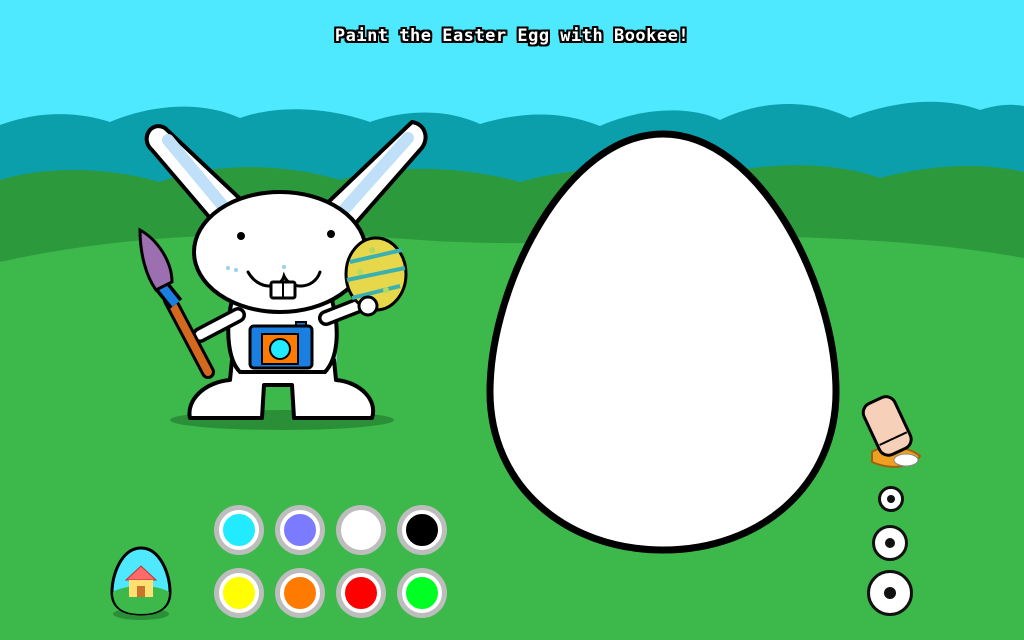 The image size is (1024, 640). I want to click on camera-icon, so click(281, 345).